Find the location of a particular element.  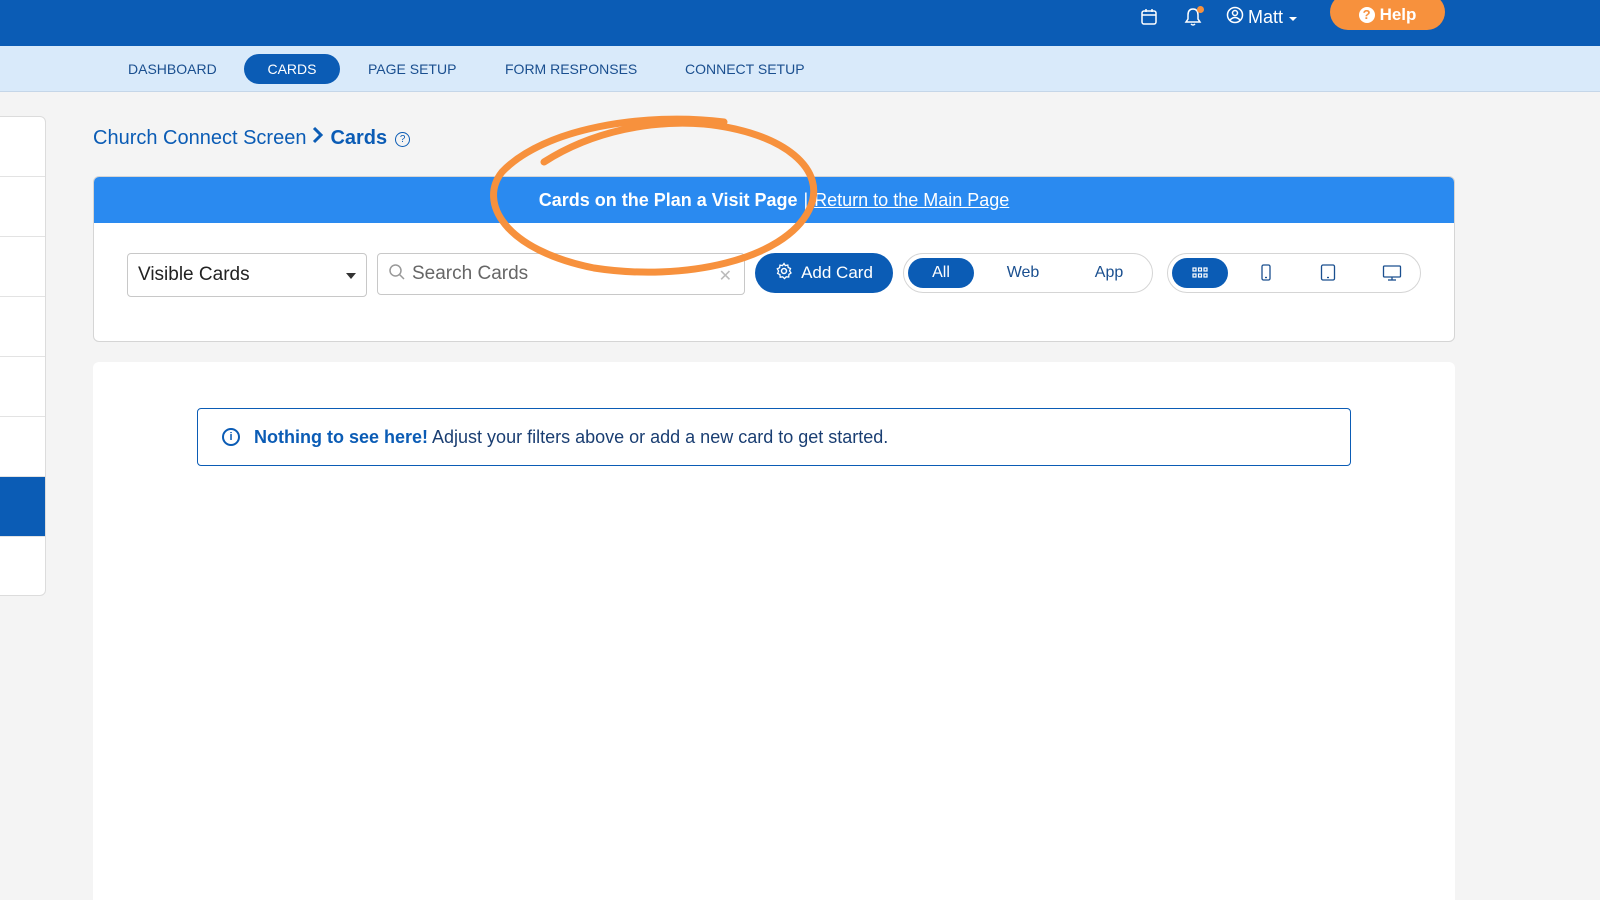

tab-connect-setup: CONNECT SETUP is located at coordinates (745, 69).